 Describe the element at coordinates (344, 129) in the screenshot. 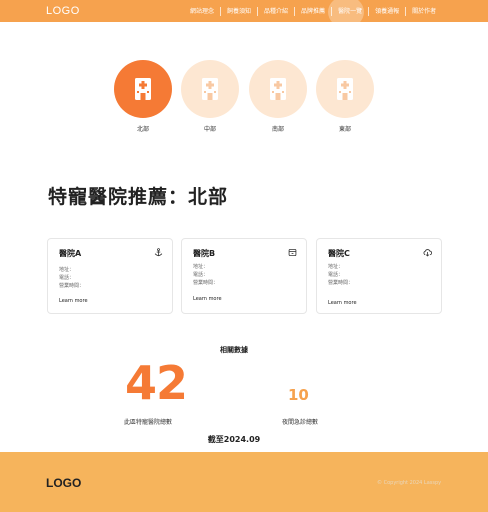

I see `region-label: 東部` at that location.